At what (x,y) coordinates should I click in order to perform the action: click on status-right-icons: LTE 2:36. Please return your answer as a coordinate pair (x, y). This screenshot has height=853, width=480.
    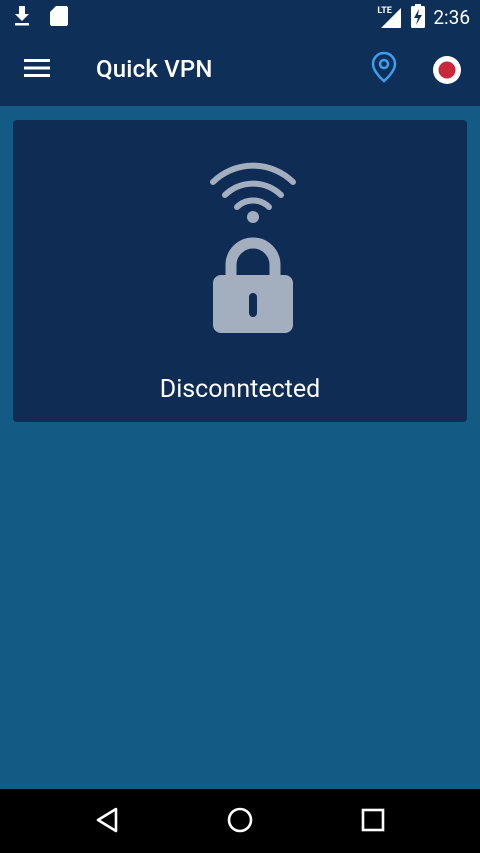
    Looking at the image, I should click on (423, 18).